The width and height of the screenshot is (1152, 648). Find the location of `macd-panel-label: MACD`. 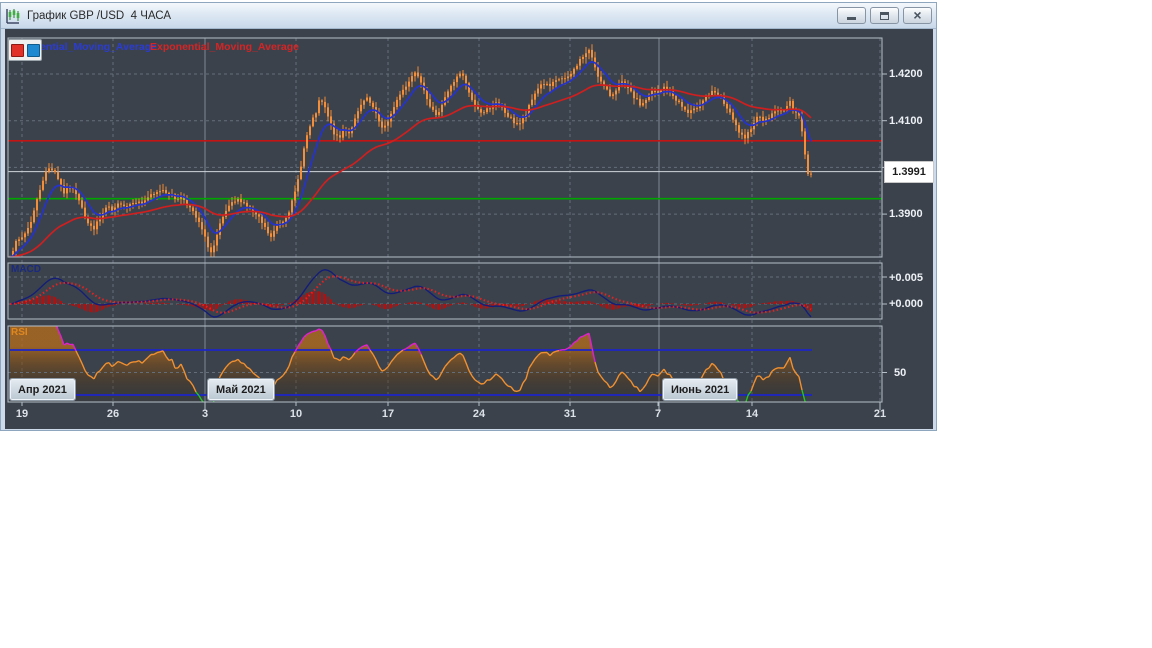

macd-panel-label: MACD is located at coordinates (26, 269).